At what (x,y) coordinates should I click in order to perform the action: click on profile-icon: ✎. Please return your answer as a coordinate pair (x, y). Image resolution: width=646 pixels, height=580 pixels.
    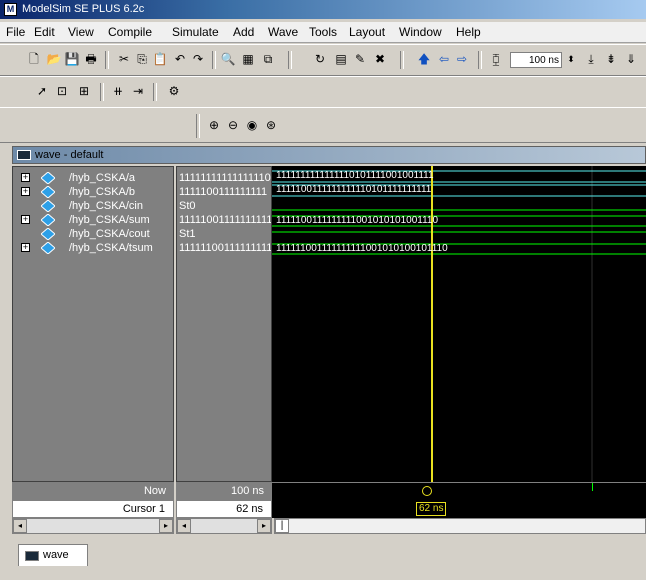
    Looking at the image, I should click on (360, 59).